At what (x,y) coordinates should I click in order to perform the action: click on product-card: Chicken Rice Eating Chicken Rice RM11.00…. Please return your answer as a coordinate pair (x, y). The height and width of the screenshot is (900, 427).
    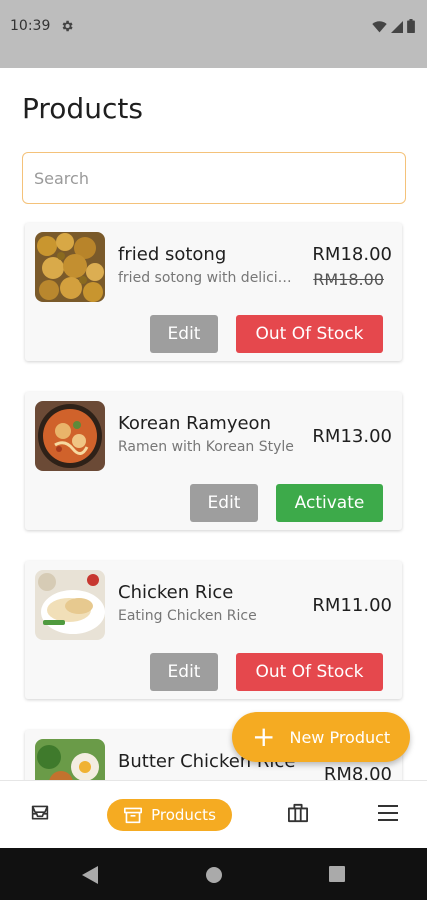
    Looking at the image, I should click on (213, 630).